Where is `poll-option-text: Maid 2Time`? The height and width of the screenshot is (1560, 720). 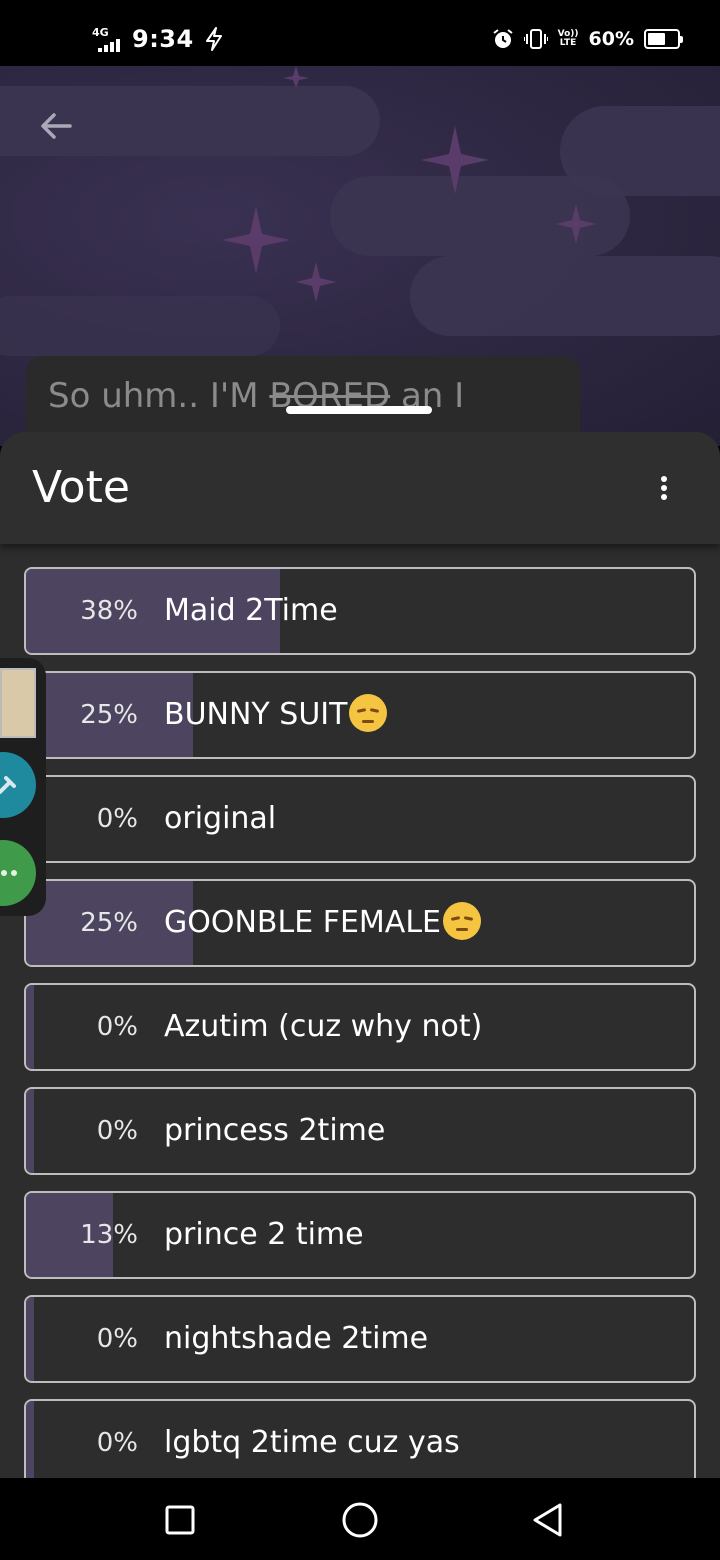 poll-option-text: Maid 2Time is located at coordinates (251, 610).